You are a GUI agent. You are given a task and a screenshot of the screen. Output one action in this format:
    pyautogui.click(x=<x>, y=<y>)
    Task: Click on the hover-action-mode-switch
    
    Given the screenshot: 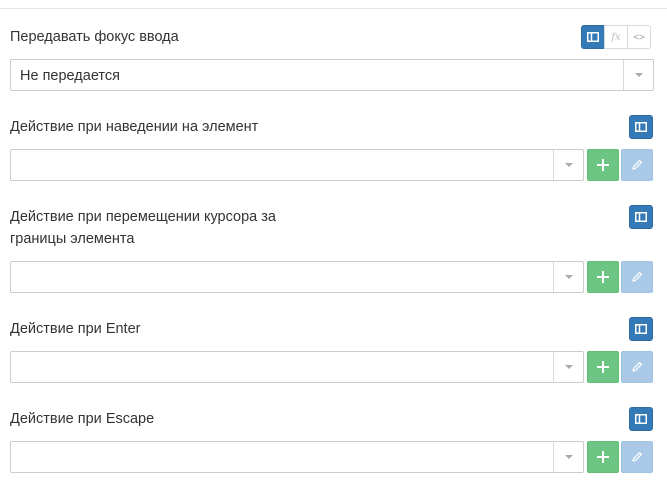 What is the action you would take?
    pyautogui.click(x=641, y=127)
    